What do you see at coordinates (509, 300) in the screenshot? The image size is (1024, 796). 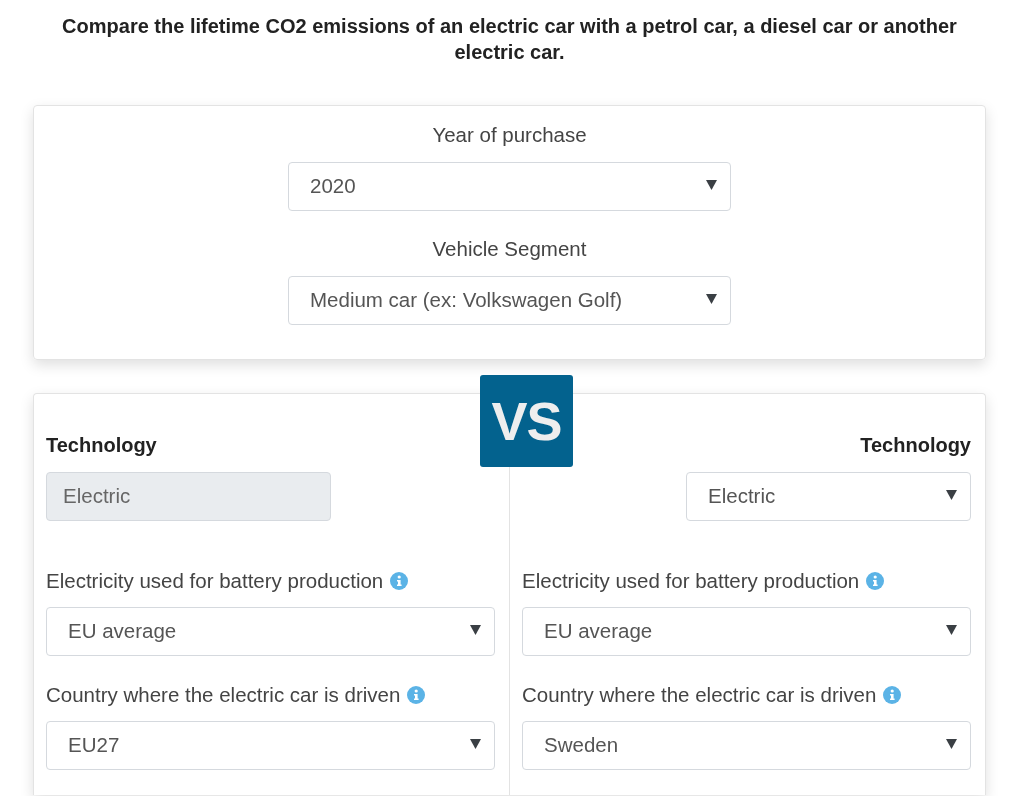 I see `dropdown-select: Medium car (ex: Volkswagen Golf)` at bounding box center [509, 300].